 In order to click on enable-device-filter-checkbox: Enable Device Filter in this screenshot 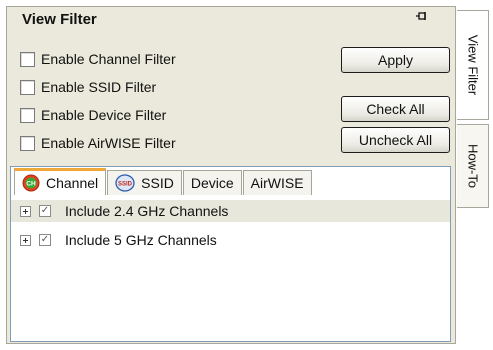, I will do `click(93, 115)`.